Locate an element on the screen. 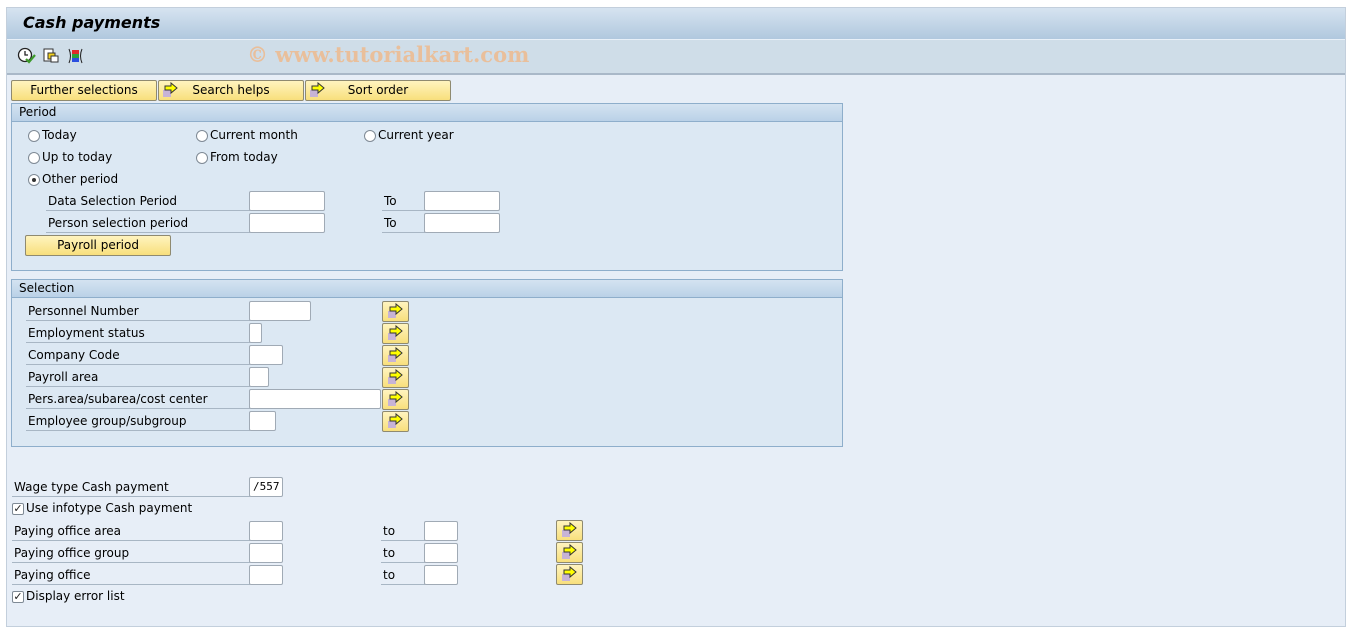 The image size is (1358, 629). wage-type-label: Wage type Cash payment is located at coordinates (131, 487).